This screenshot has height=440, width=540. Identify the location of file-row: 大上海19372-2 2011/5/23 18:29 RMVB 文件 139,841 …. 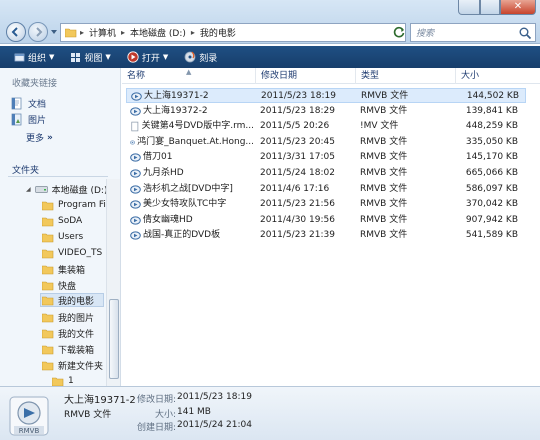
(326, 111).